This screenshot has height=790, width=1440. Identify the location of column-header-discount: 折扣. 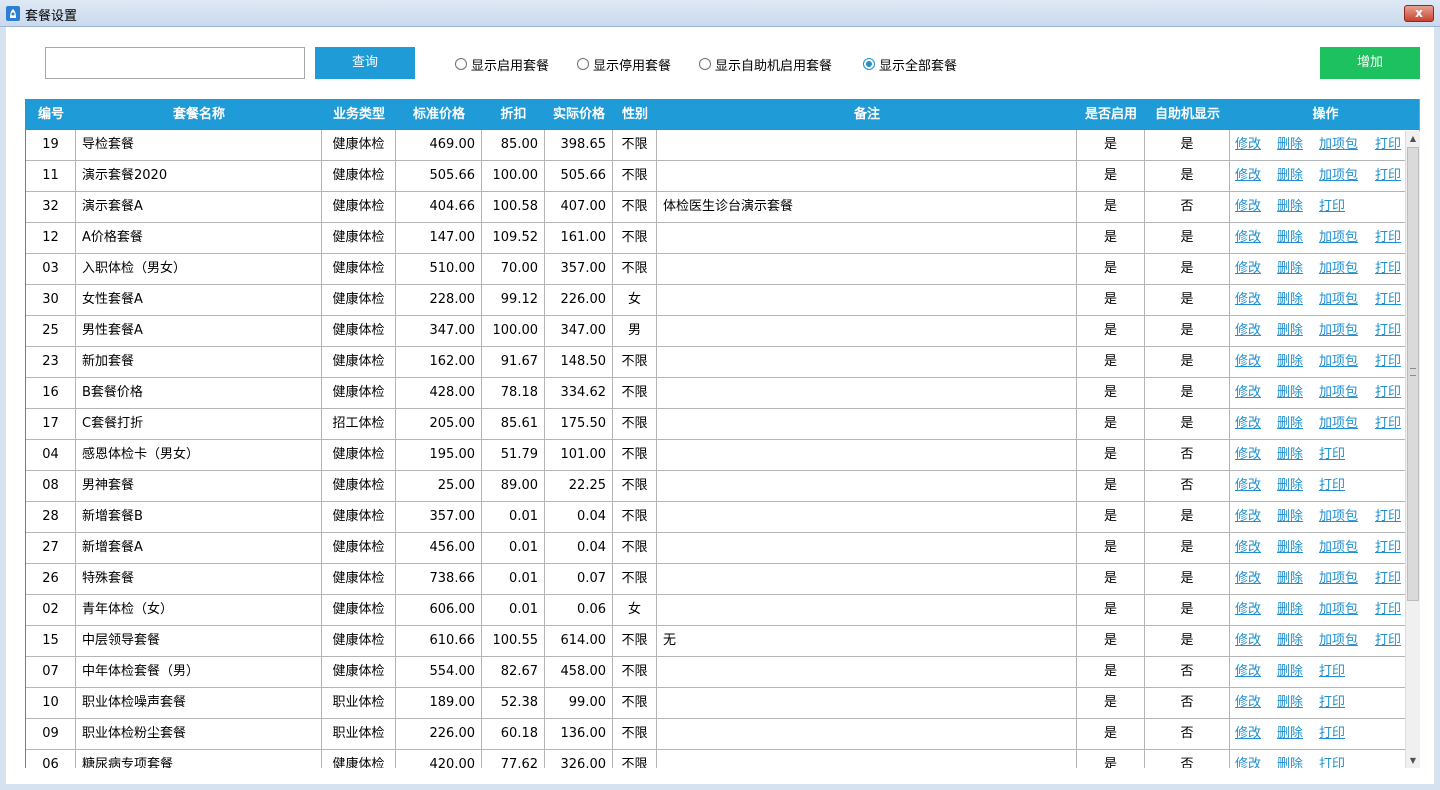
(513, 114).